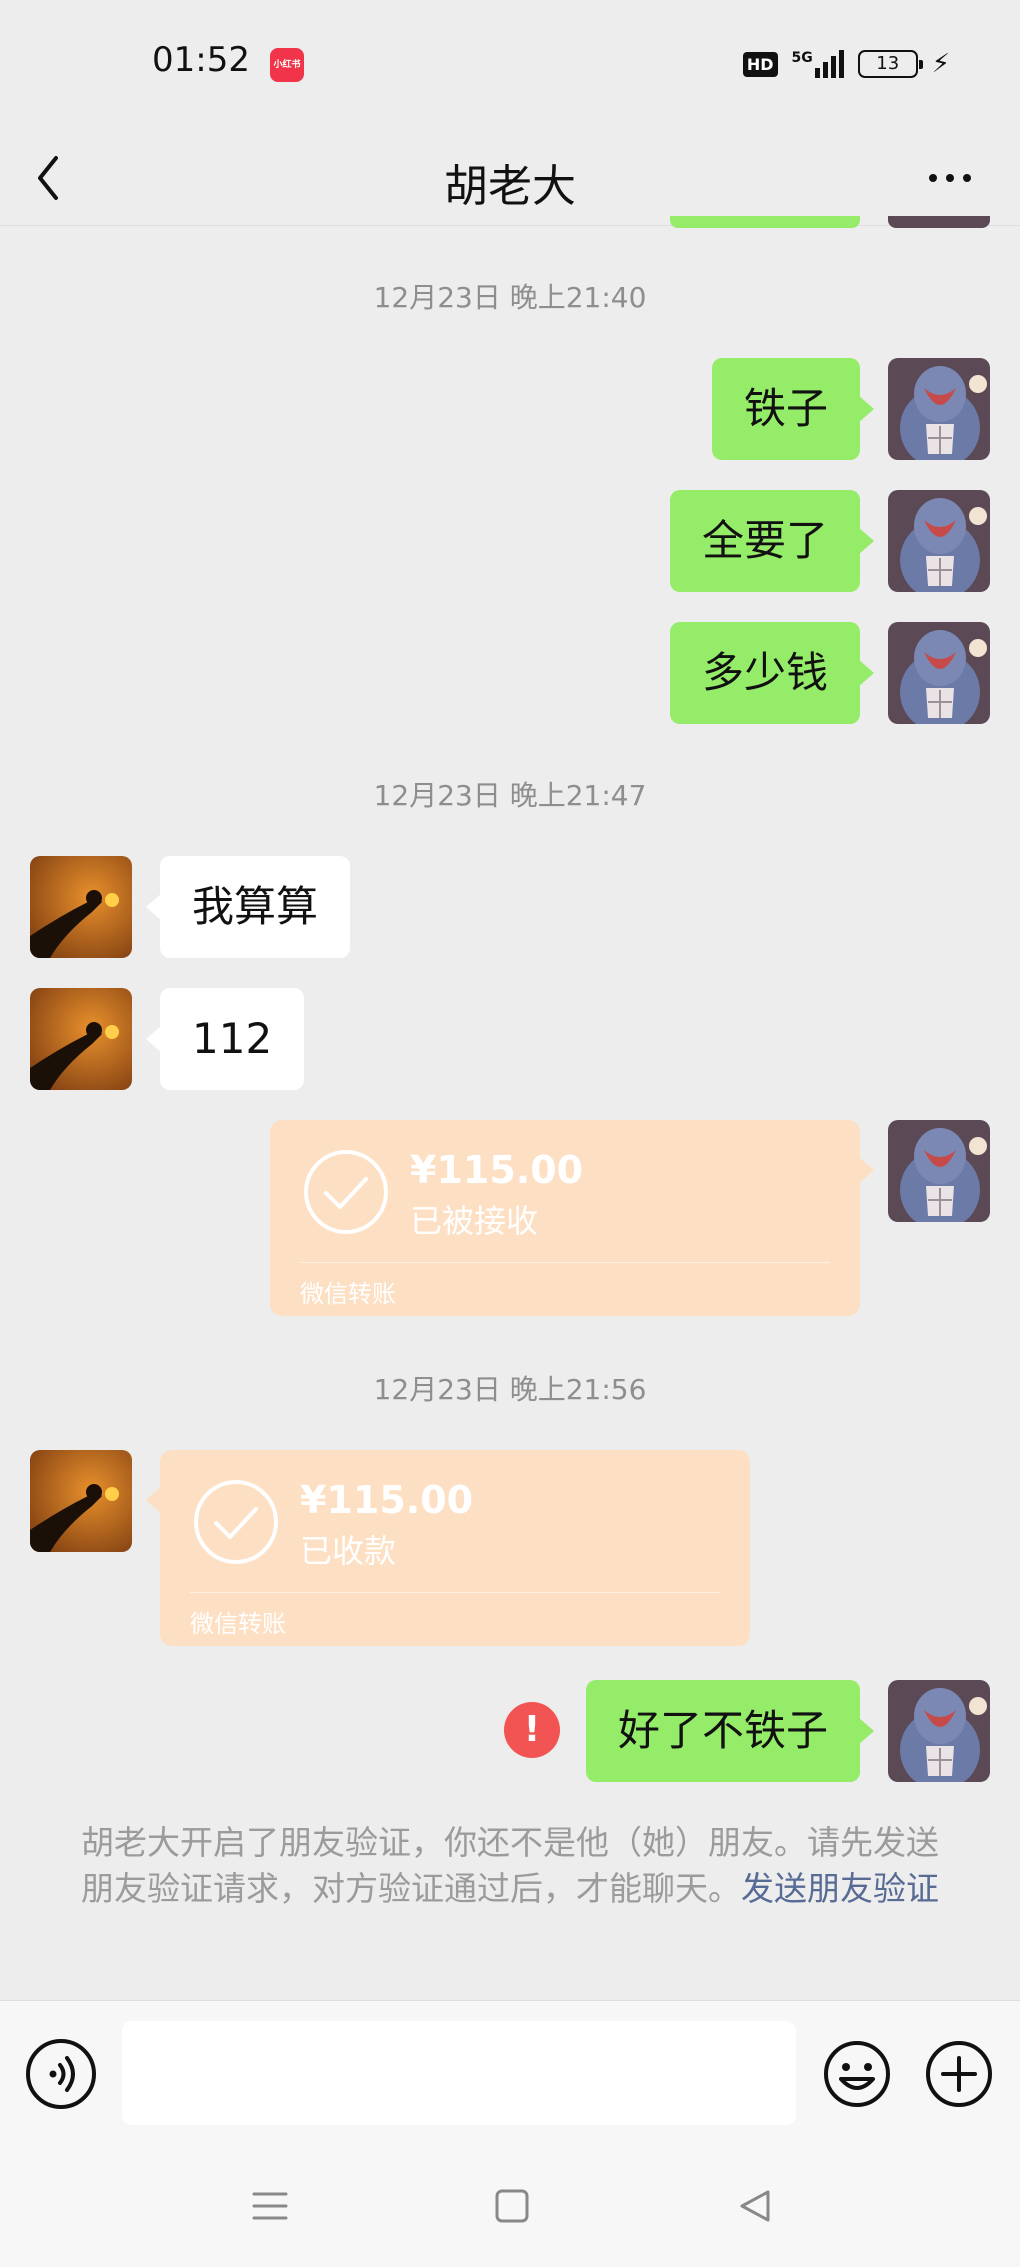  What do you see at coordinates (940, 64) in the screenshot?
I see `charging-icon: ⚡` at bounding box center [940, 64].